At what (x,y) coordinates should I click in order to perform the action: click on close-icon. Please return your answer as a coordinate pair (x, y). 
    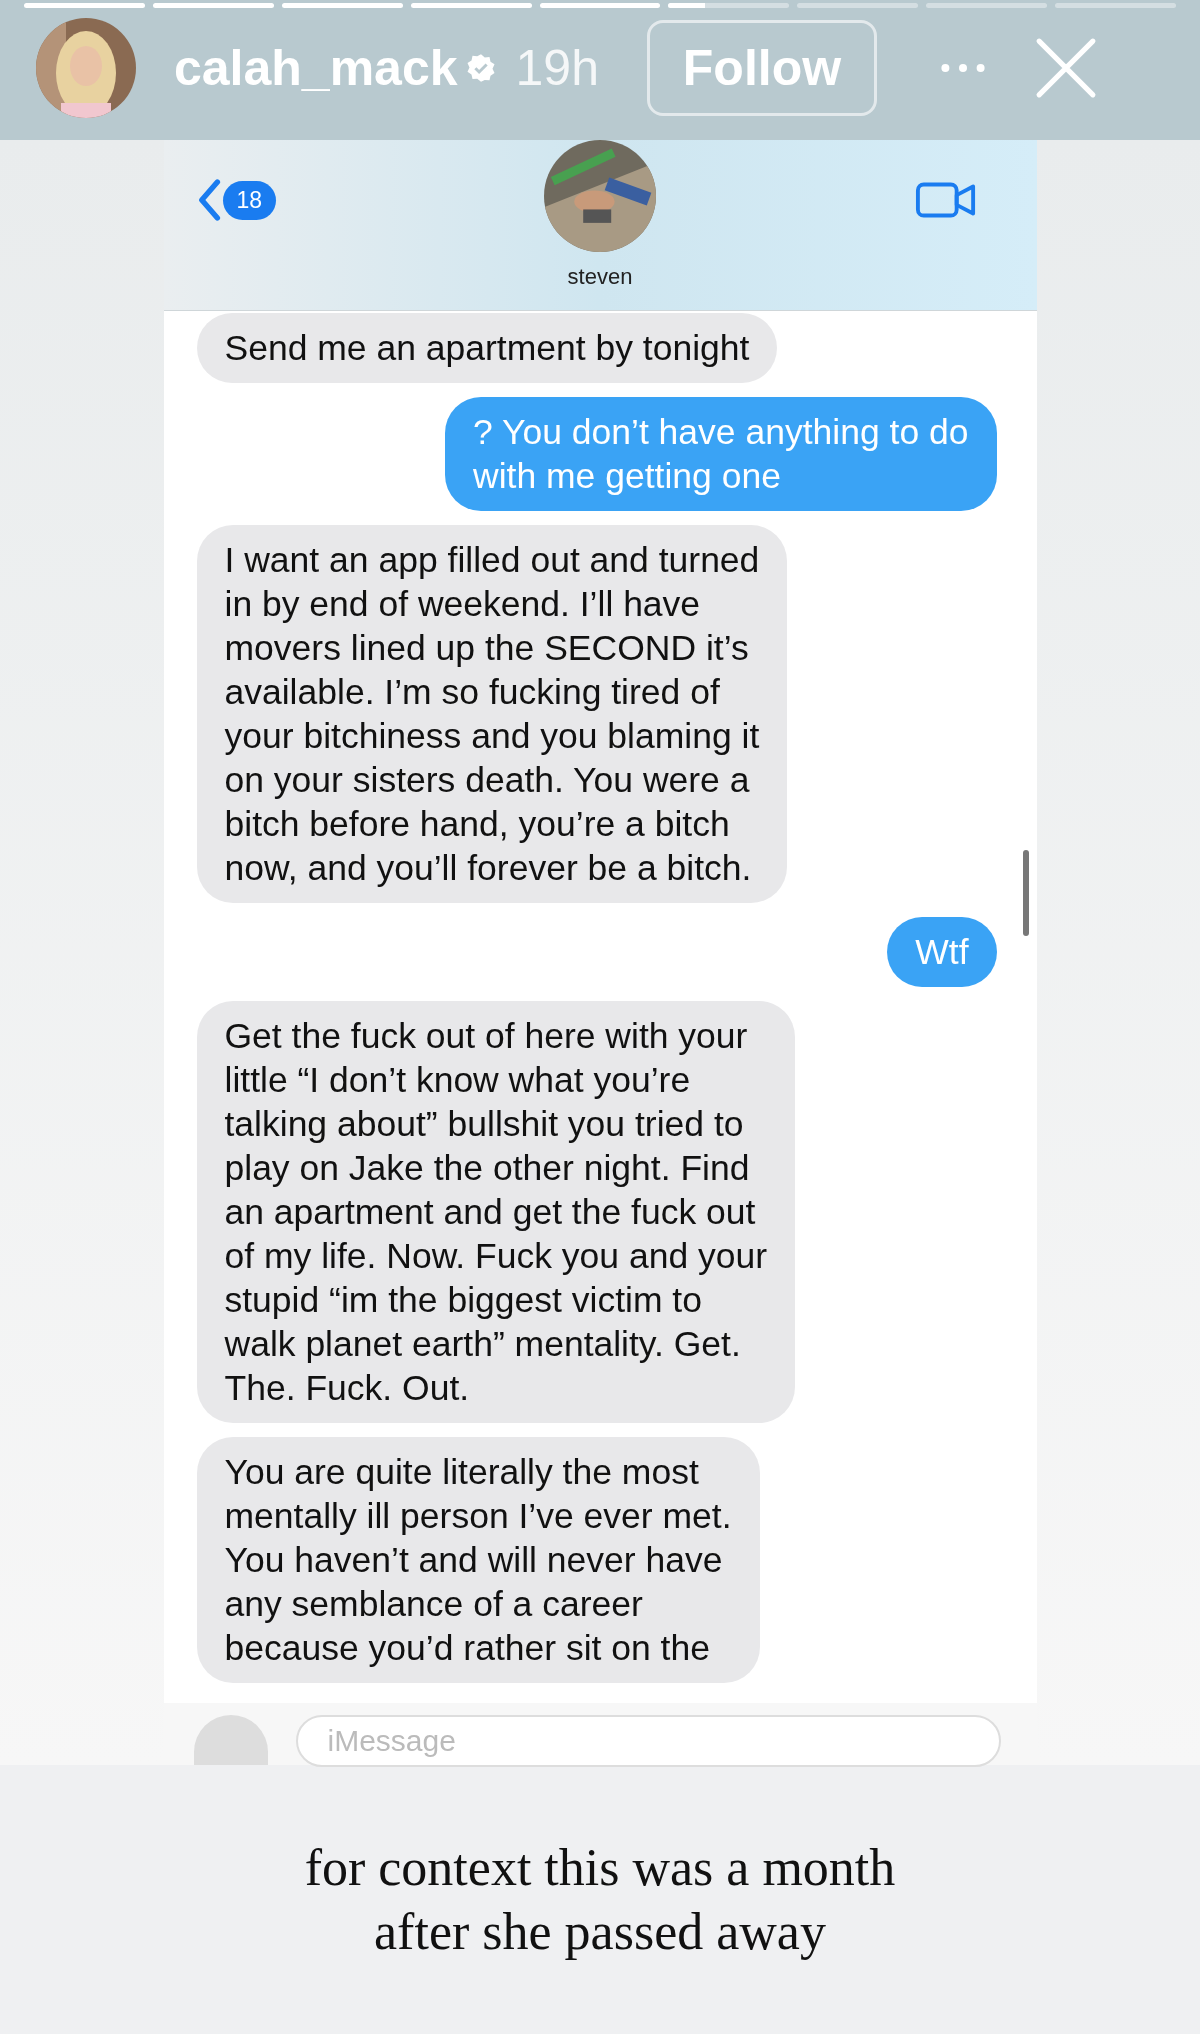
    Looking at the image, I should click on (1066, 68).